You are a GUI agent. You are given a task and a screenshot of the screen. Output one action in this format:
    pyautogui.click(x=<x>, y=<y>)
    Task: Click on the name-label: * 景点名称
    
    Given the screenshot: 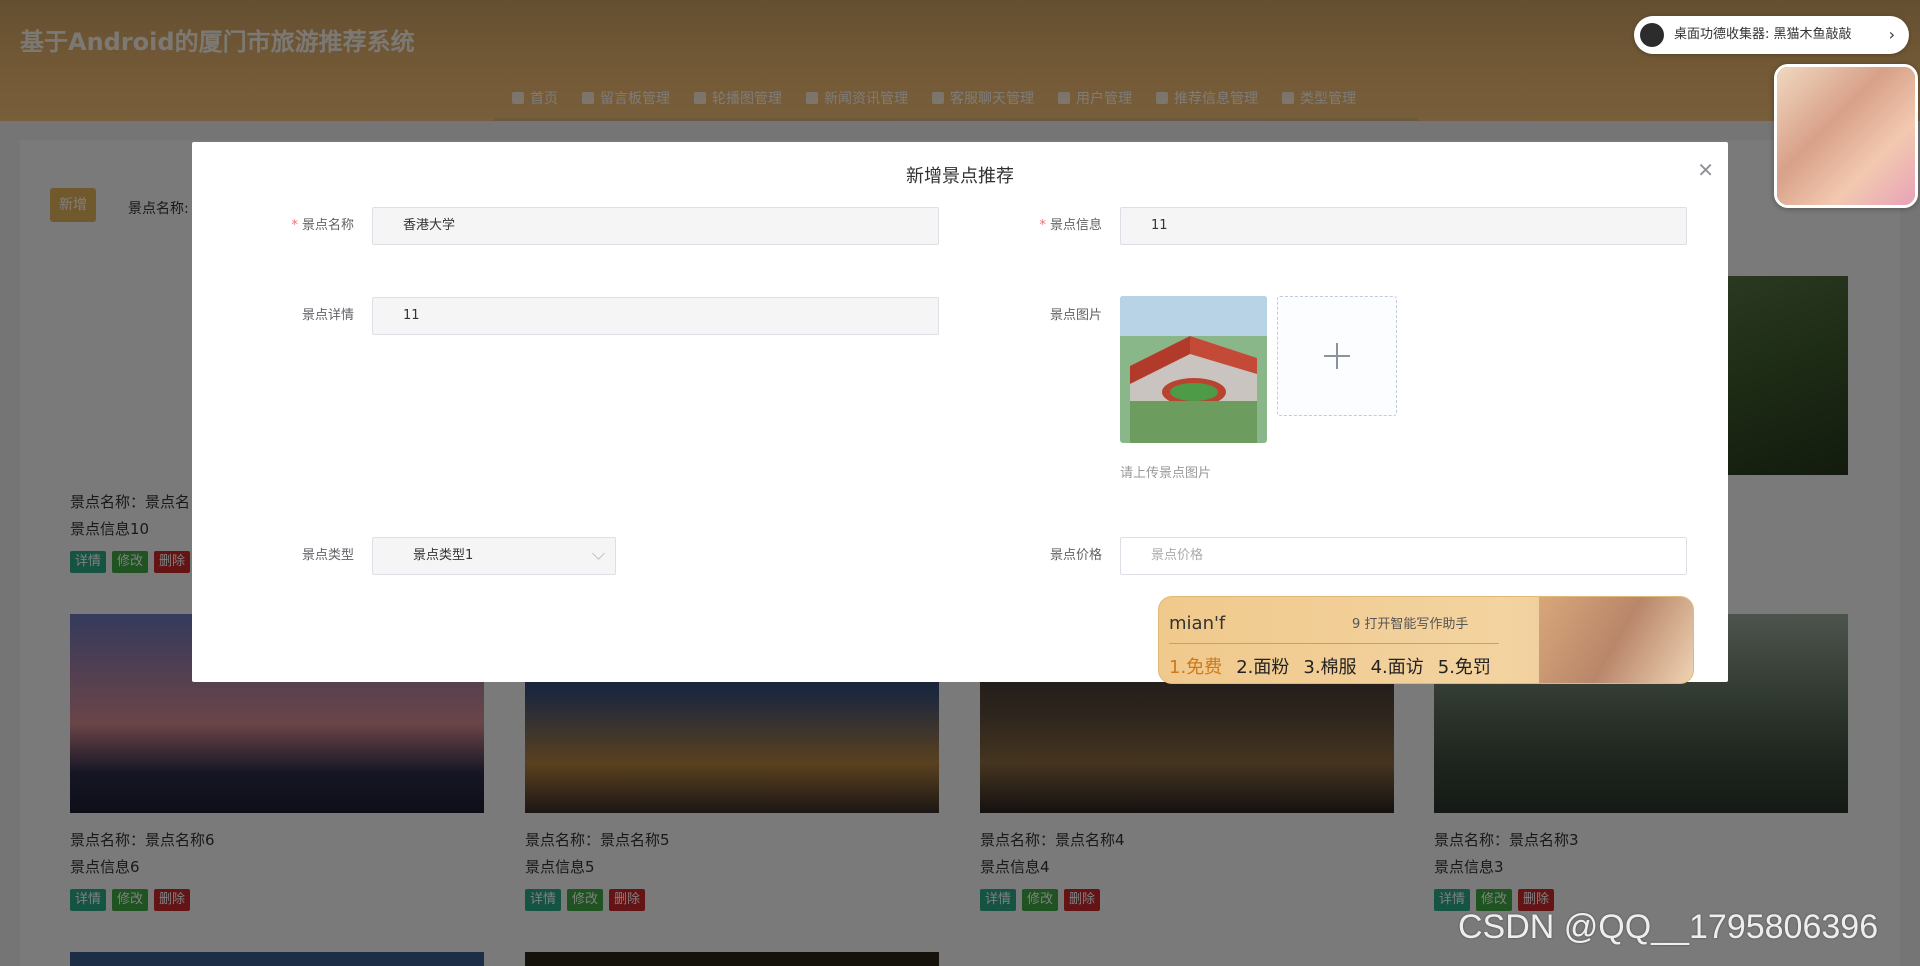 What is the action you would take?
    pyautogui.click(x=322, y=225)
    